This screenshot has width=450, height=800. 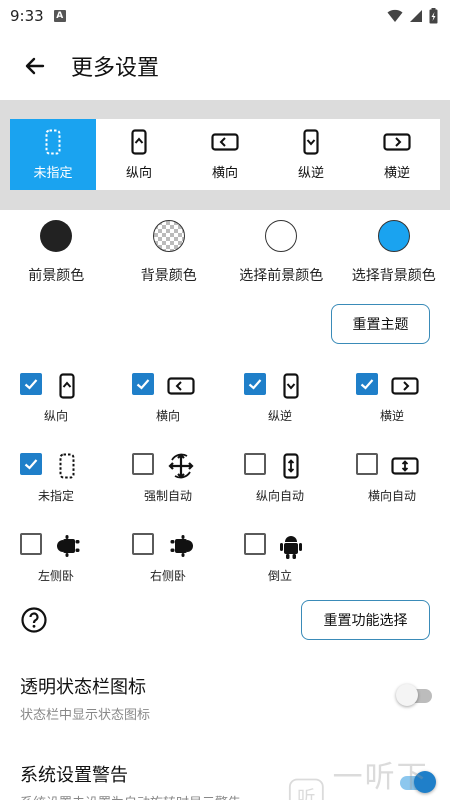 I want to click on selected-foreground-swatch, so click(x=281, y=236).